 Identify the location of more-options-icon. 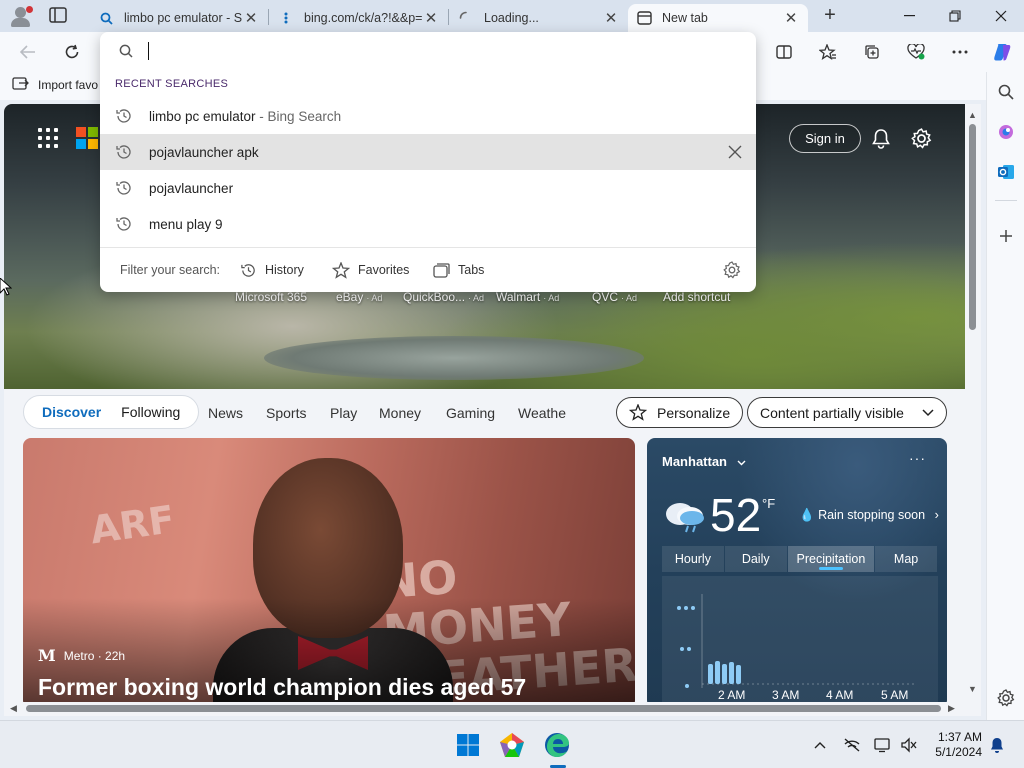
(960, 52).